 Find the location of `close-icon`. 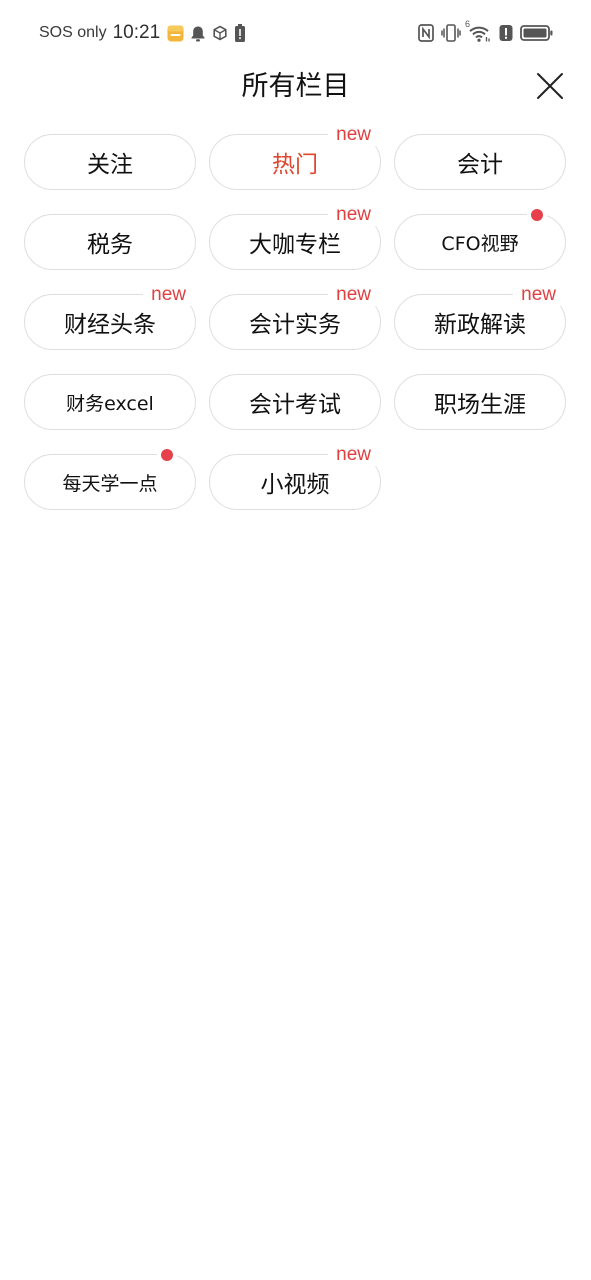

close-icon is located at coordinates (550, 86).